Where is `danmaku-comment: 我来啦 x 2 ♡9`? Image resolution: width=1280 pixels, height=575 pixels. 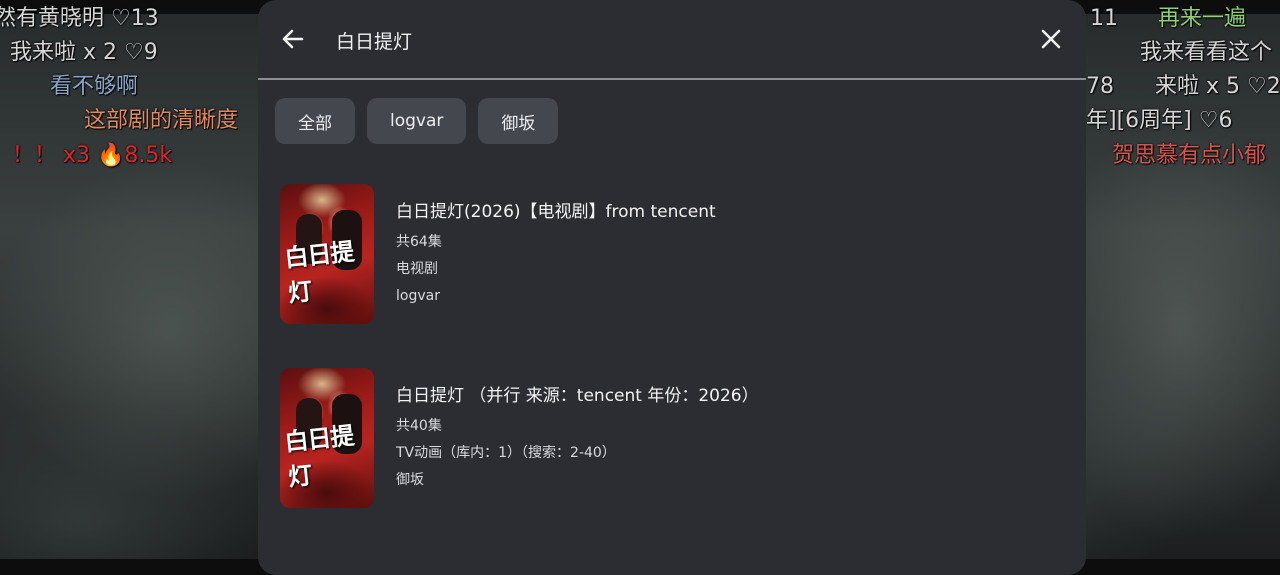 danmaku-comment: 我来啦 x 2 ♡9 is located at coordinates (84, 52).